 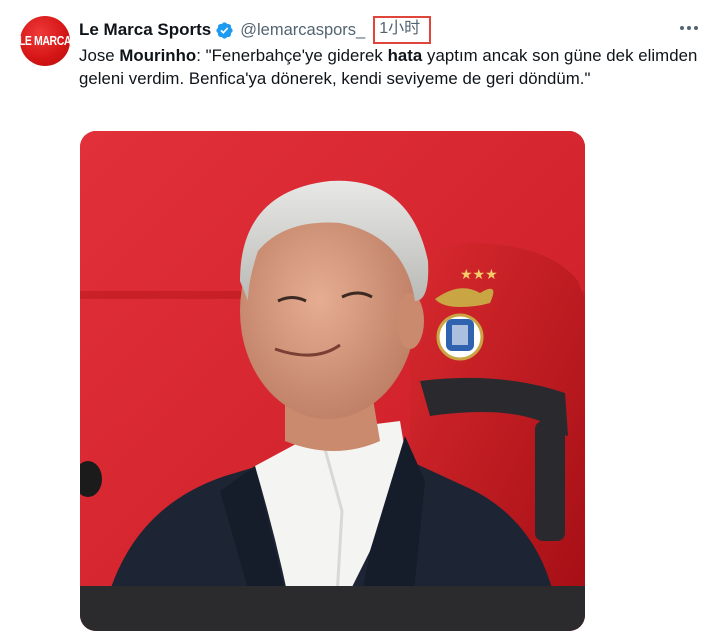 What do you see at coordinates (292, 55) in the screenshot?
I see `tweet-text-segment: : "Fenerbahçe'ye giderek` at bounding box center [292, 55].